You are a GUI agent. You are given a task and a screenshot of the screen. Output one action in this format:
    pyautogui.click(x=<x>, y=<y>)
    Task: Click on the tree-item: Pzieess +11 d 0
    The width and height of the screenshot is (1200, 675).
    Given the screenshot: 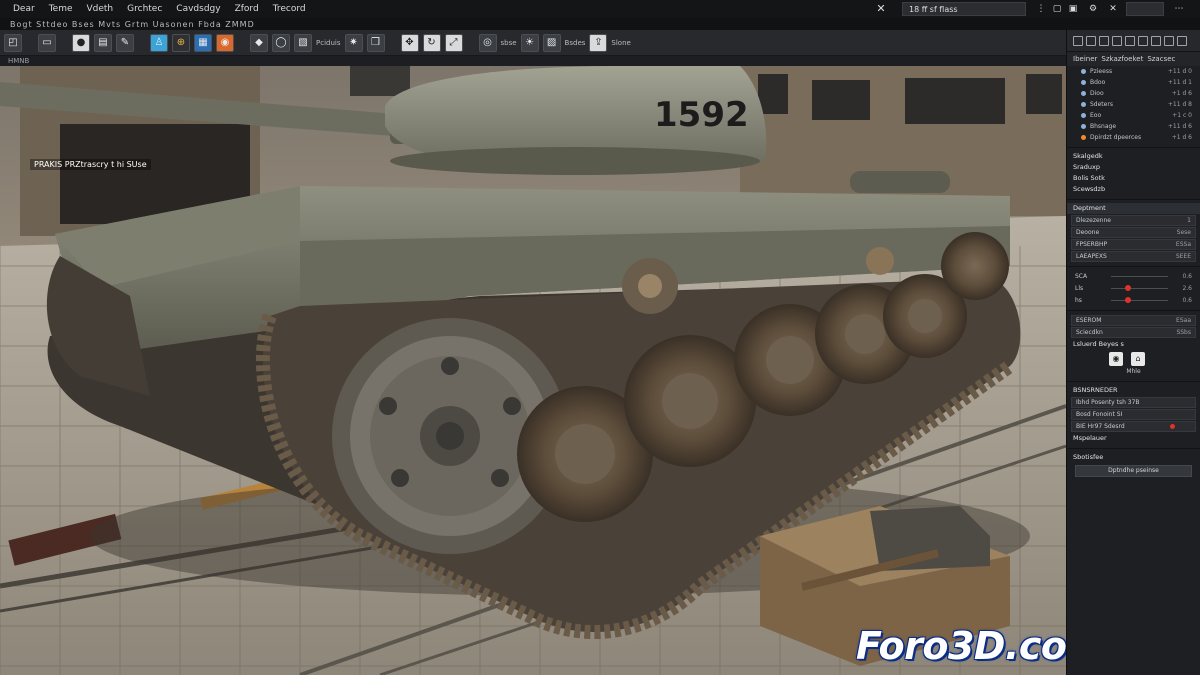 What is the action you would take?
    pyautogui.click(x=1133, y=71)
    